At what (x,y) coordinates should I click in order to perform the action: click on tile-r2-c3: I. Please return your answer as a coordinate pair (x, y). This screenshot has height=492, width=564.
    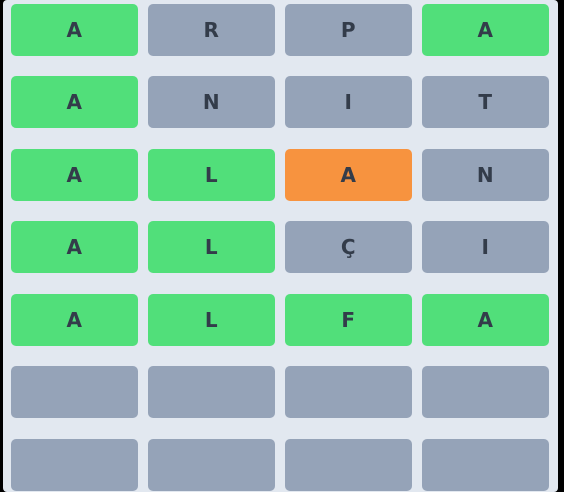
    Looking at the image, I should click on (348, 102).